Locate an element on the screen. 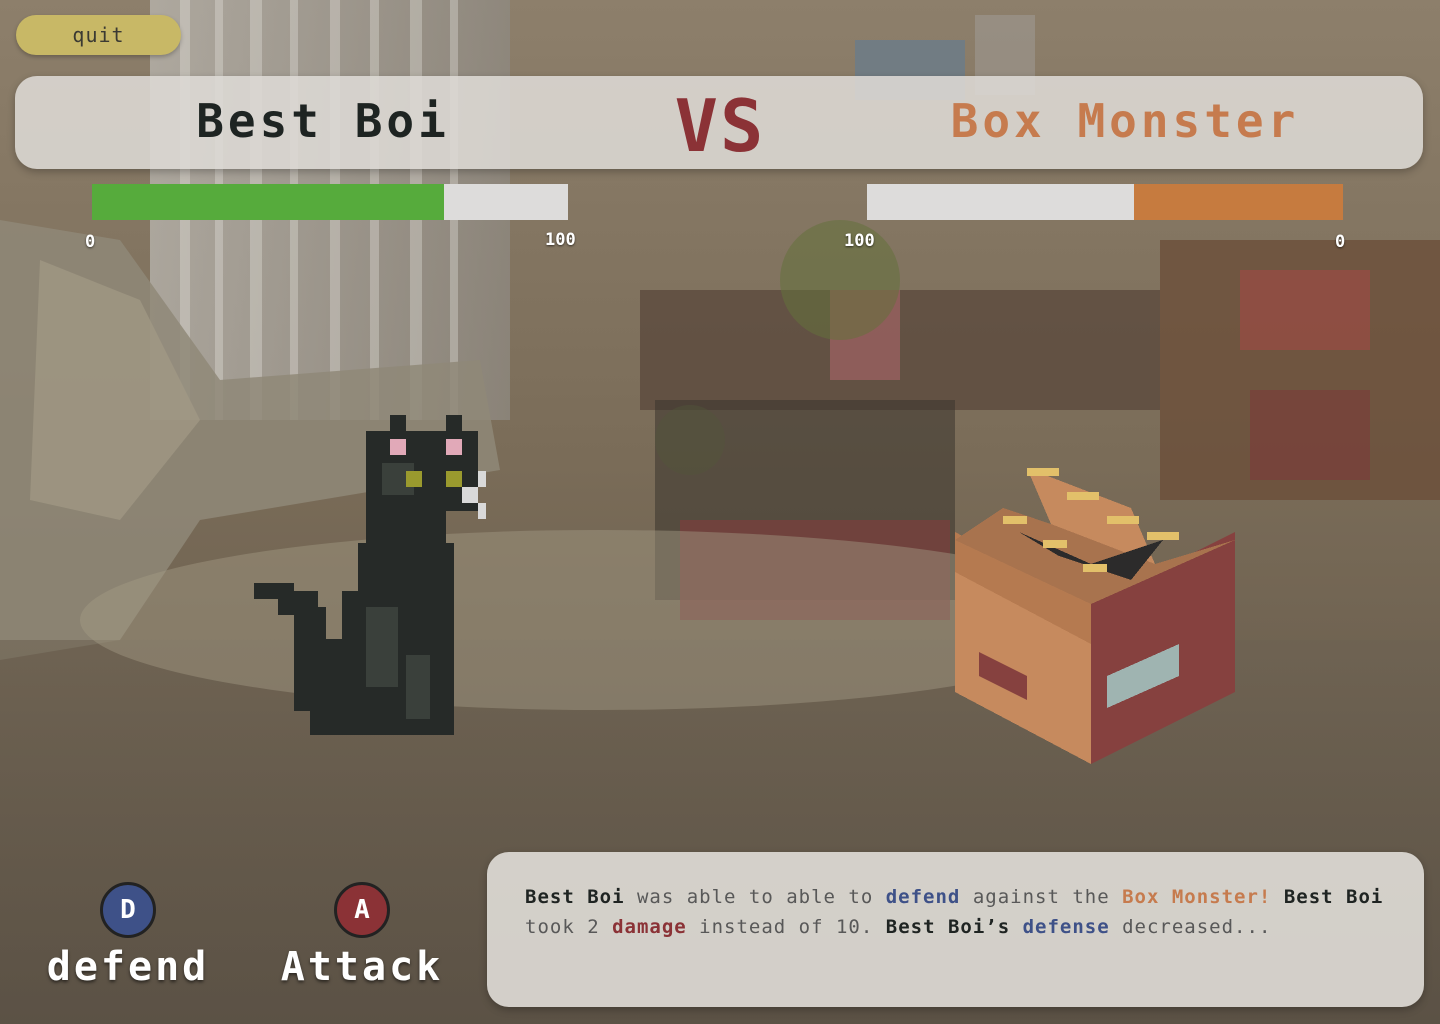 The width and height of the screenshot is (1440, 1024). enemy-health-min-label: 0 is located at coordinates (1340, 242).